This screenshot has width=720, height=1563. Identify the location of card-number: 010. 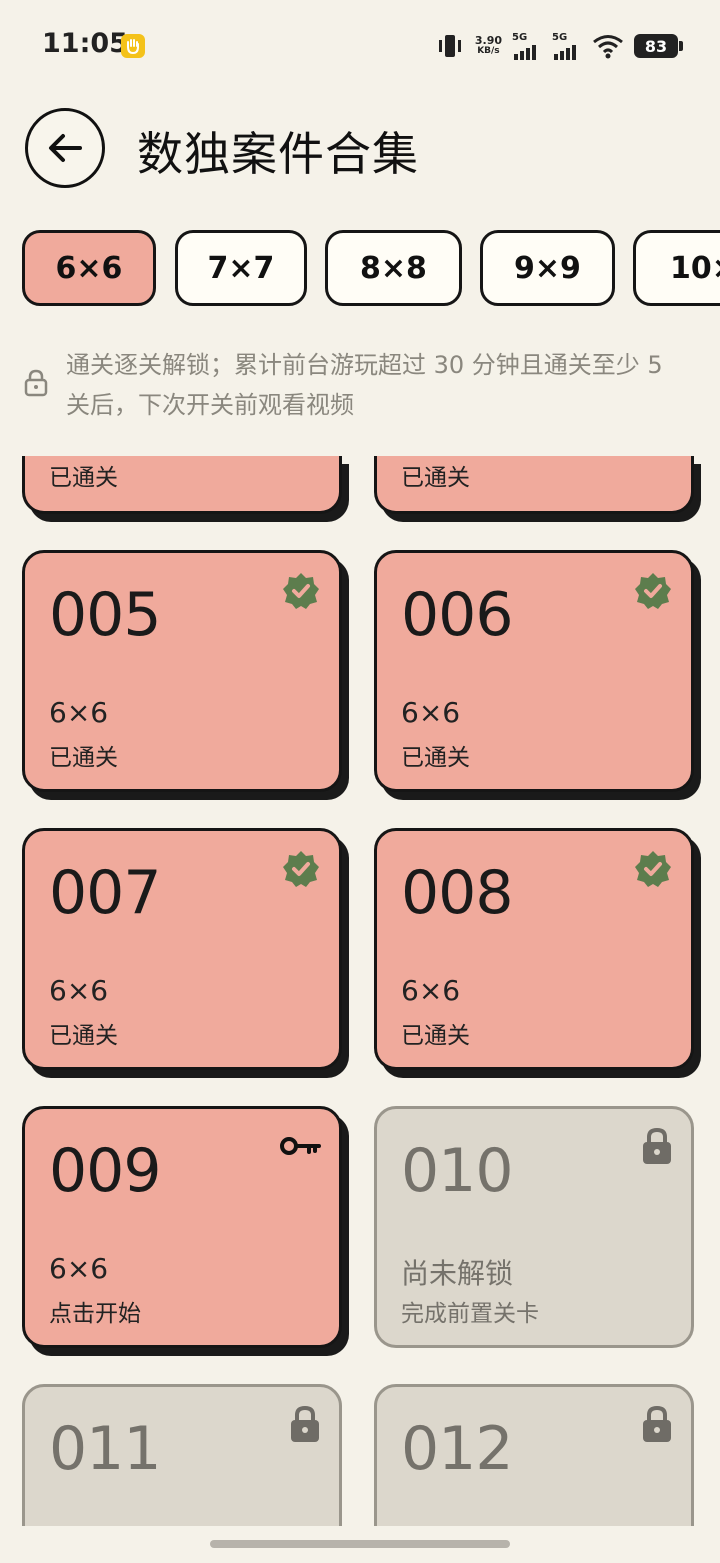
(457, 1171).